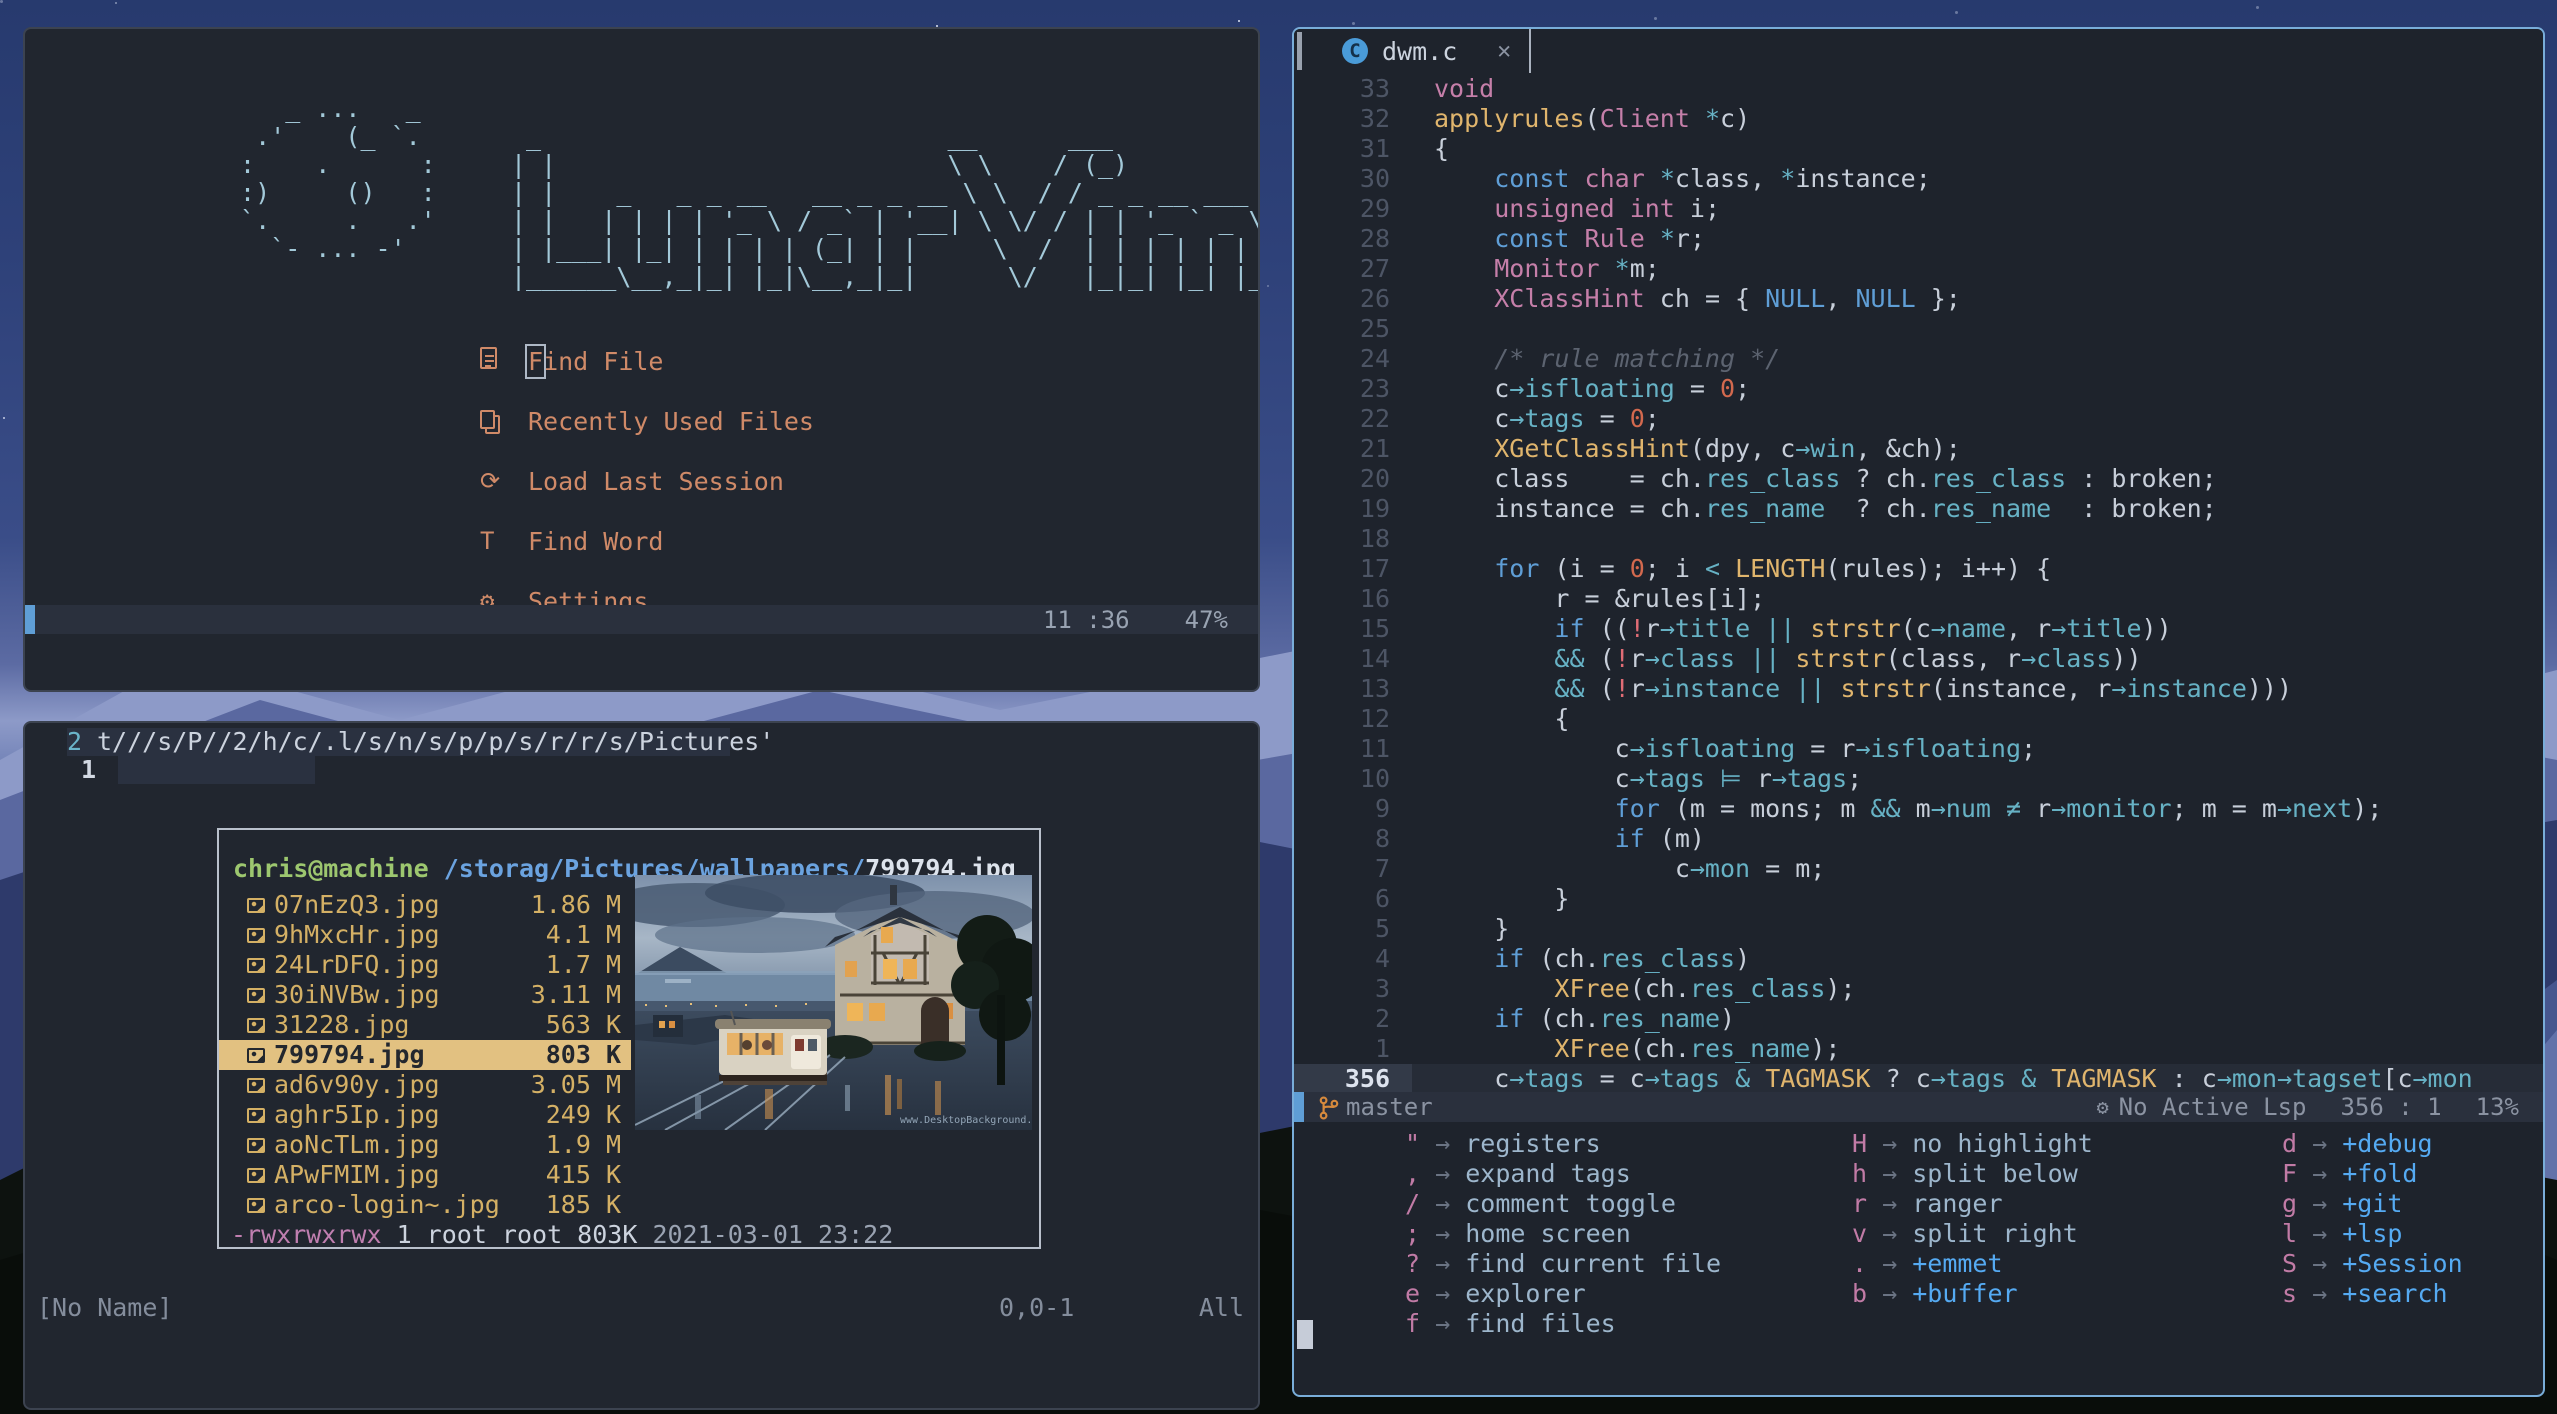  I want to click on line-number: 28, so click(1374, 238).